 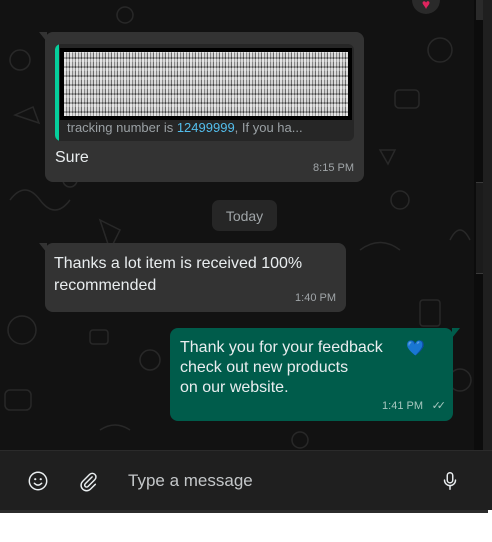 What do you see at coordinates (439, 406) in the screenshot?
I see `read-receipt-icon: ✓✓` at bounding box center [439, 406].